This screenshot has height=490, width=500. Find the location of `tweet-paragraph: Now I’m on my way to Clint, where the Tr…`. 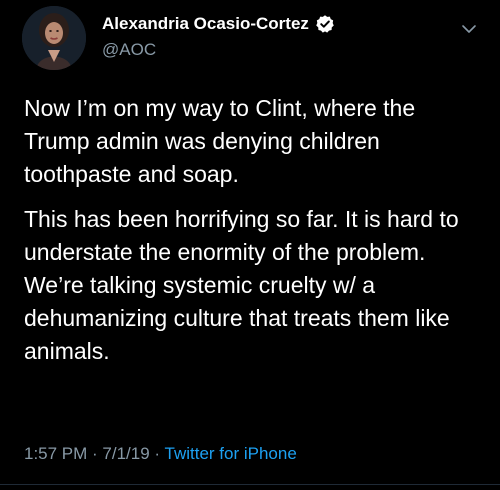

tweet-paragraph: Now I’m on my way to Clint, where the Tr… is located at coordinates (220, 141).